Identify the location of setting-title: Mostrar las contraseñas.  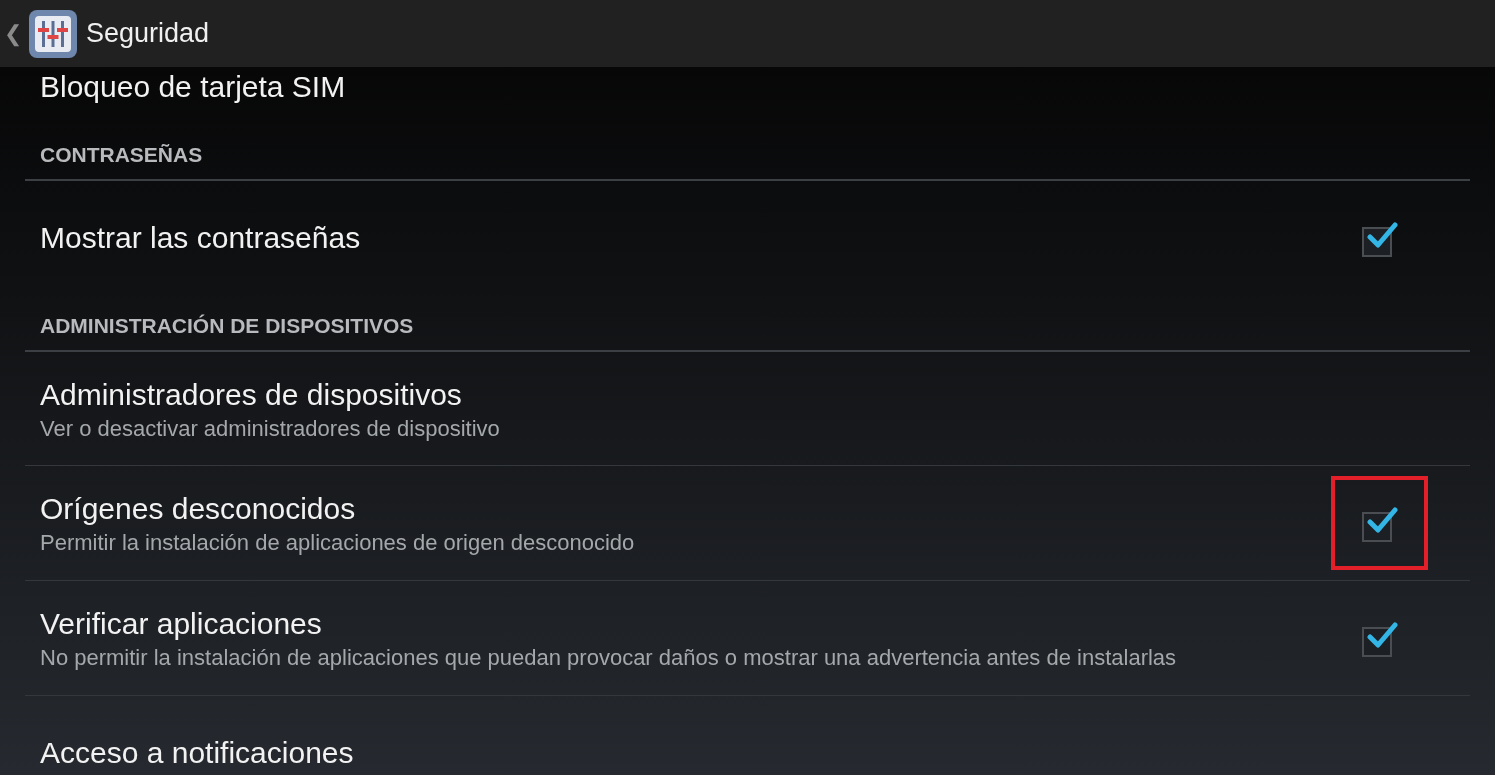
(685, 237).